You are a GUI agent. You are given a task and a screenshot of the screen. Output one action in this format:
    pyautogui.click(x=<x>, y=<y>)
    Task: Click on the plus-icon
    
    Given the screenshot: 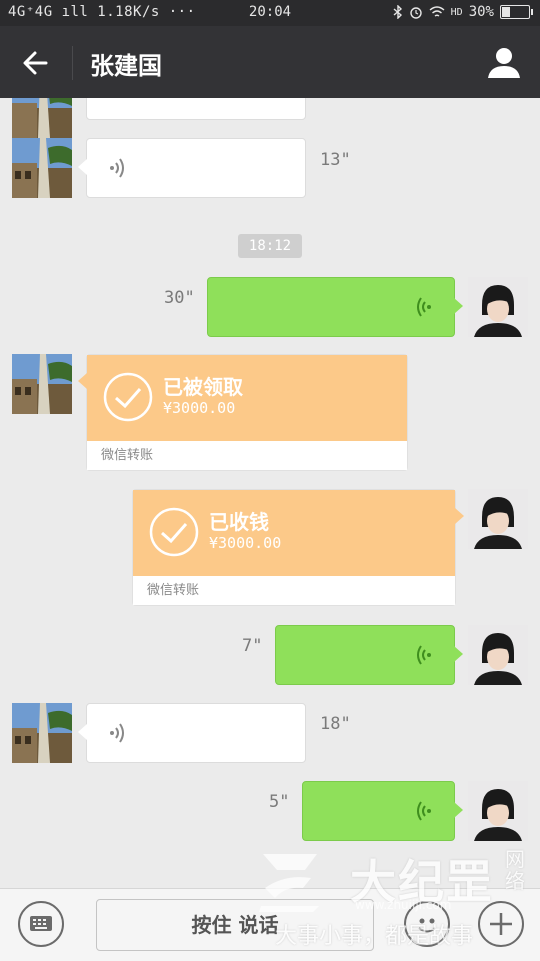 What is the action you would take?
    pyautogui.click(x=501, y=924)
    